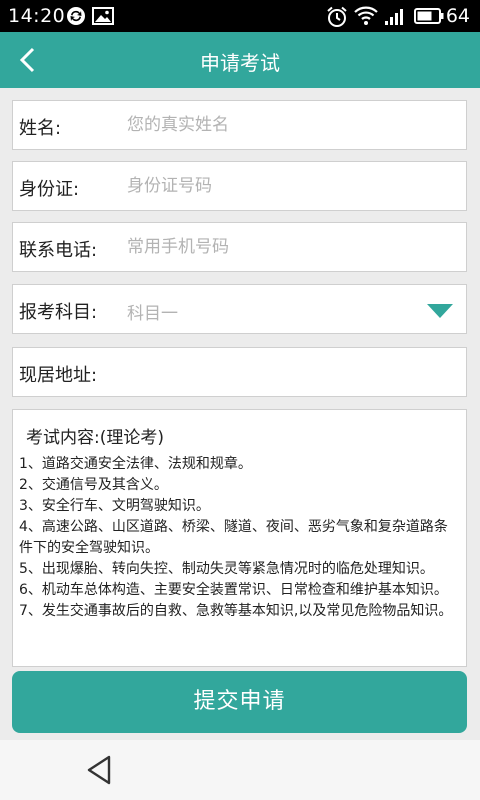 This screenshot has width=480, height=800. What do you see at coordinates (76, 16) in the screenshot?
I see `sync-icon` at bounding box center [76, 16].